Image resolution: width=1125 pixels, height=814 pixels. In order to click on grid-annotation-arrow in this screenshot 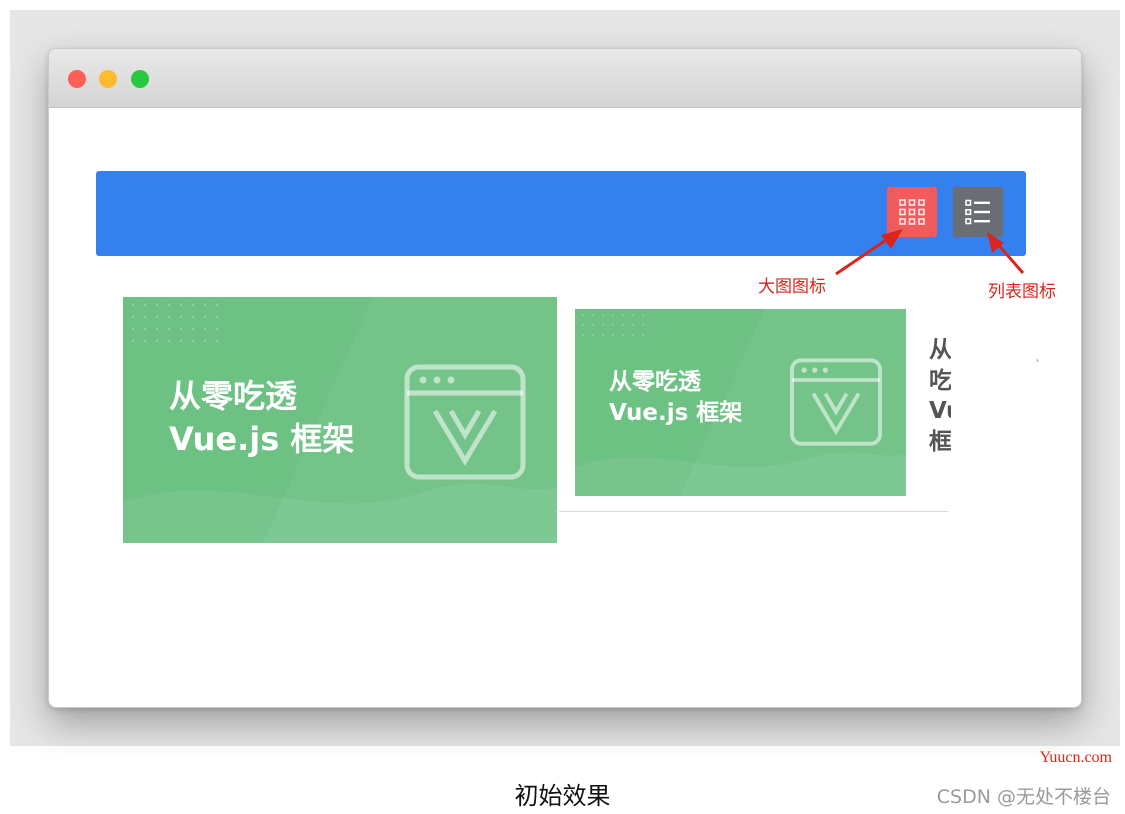, I will do `click(864, 255)`.